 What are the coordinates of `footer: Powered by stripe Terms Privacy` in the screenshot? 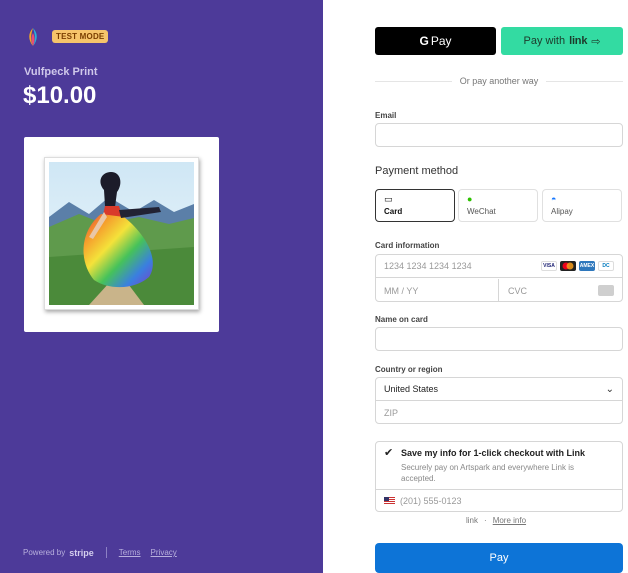 It's located at (103, 552).